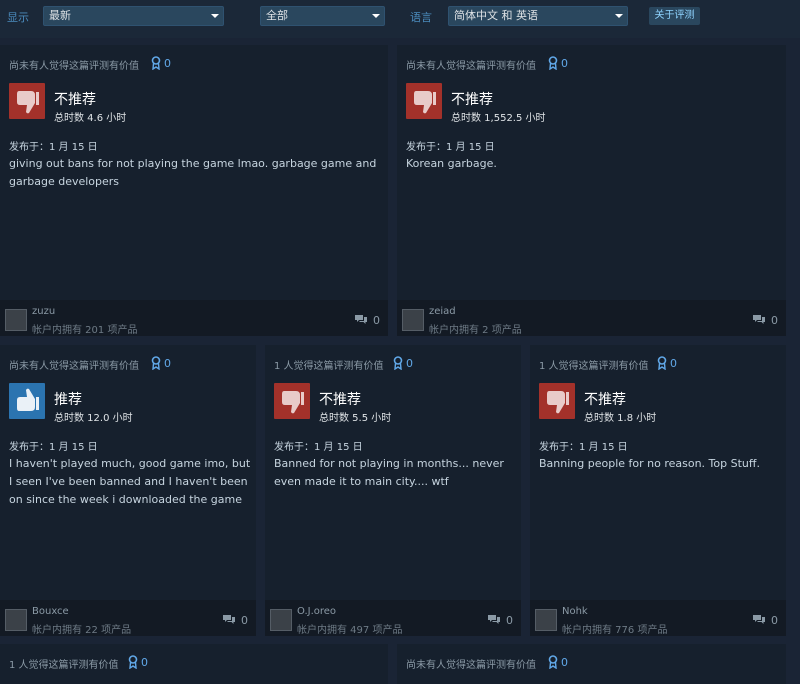 This screenshot has width=800, height=684. What do you see at coordinates (451, 163) in the screenshot?
I see `review-body: Korean garbage.` at bounding box center [451, 163].